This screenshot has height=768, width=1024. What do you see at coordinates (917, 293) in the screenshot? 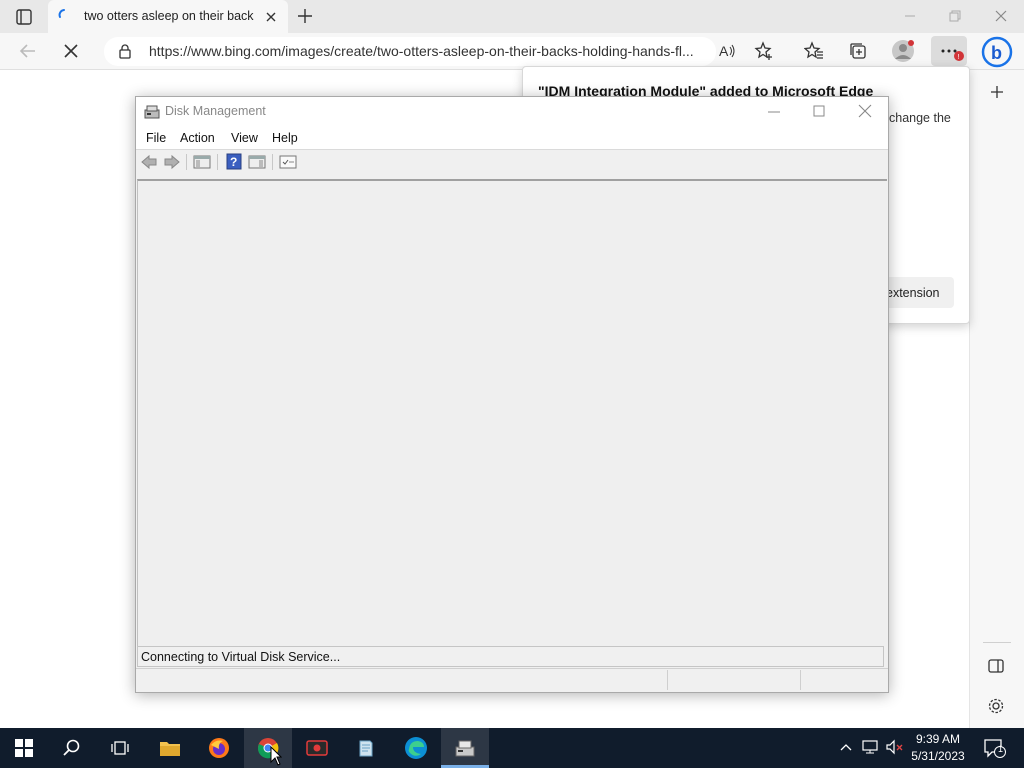
I see `manage-extension-button-label: extension` at bounding box center [917, 293].